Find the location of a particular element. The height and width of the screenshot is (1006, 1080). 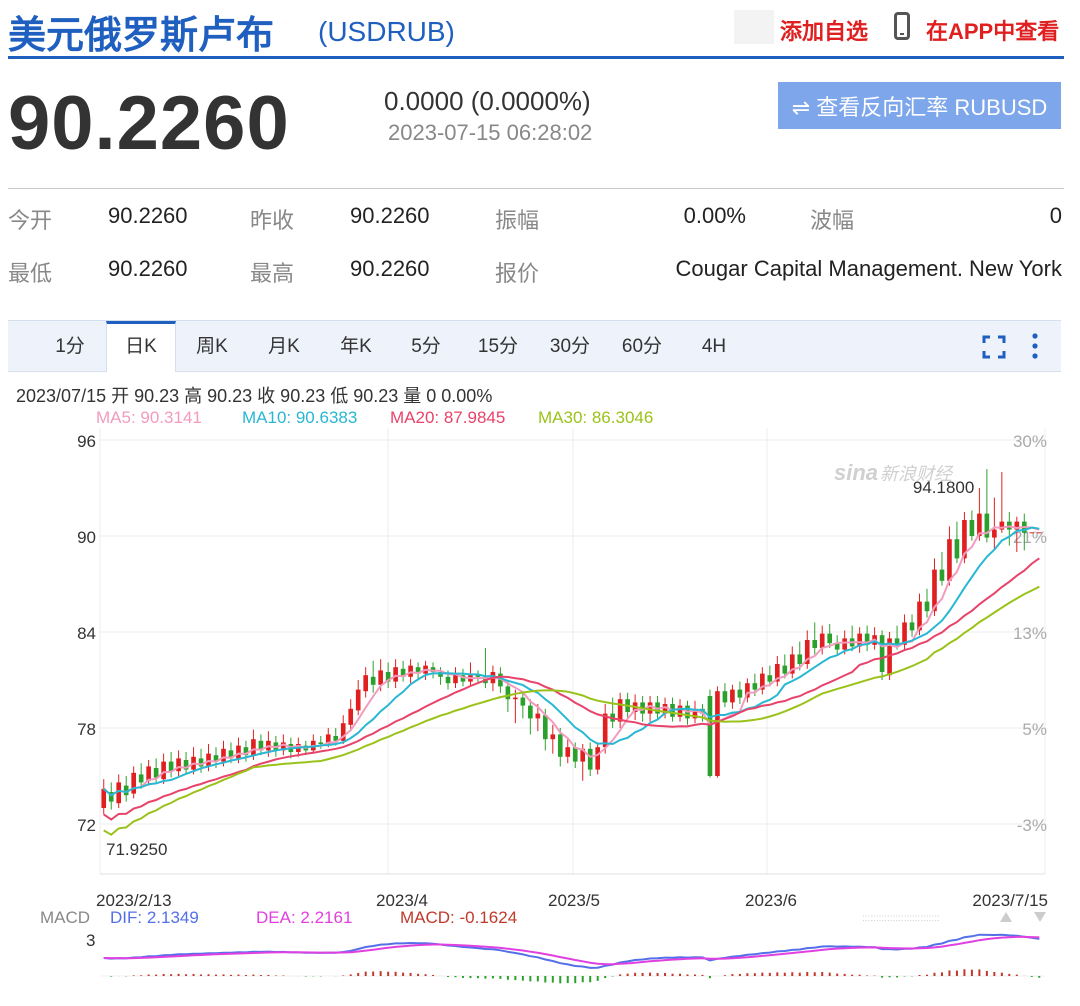

tab-weekly-k: 周K is located at coordinates (212, 346).